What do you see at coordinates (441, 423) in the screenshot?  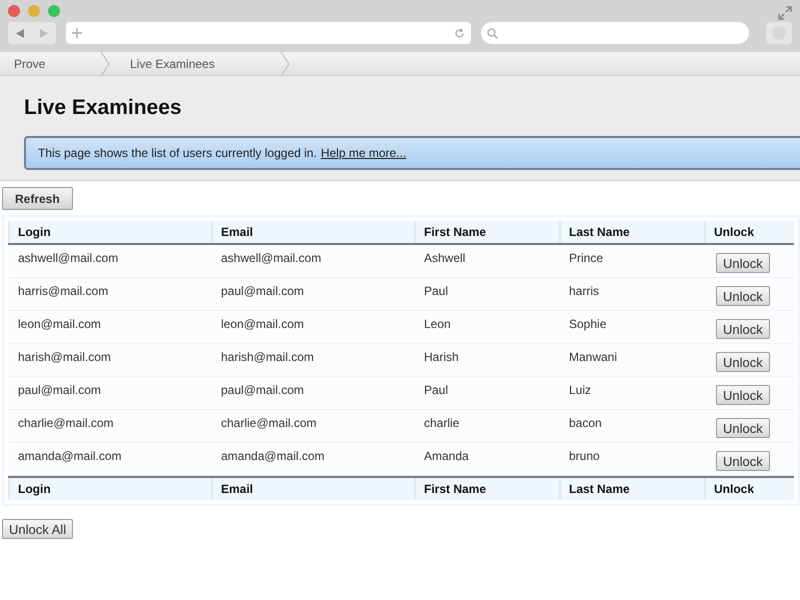 I see `table-cell-text: charlie` at bounding box center [441, 423].